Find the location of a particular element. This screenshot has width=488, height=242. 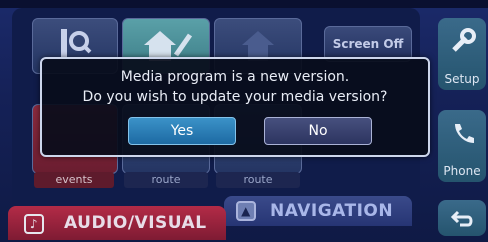

tab-navigation-label: NAVIGATION is located at coordinates (332, 211).